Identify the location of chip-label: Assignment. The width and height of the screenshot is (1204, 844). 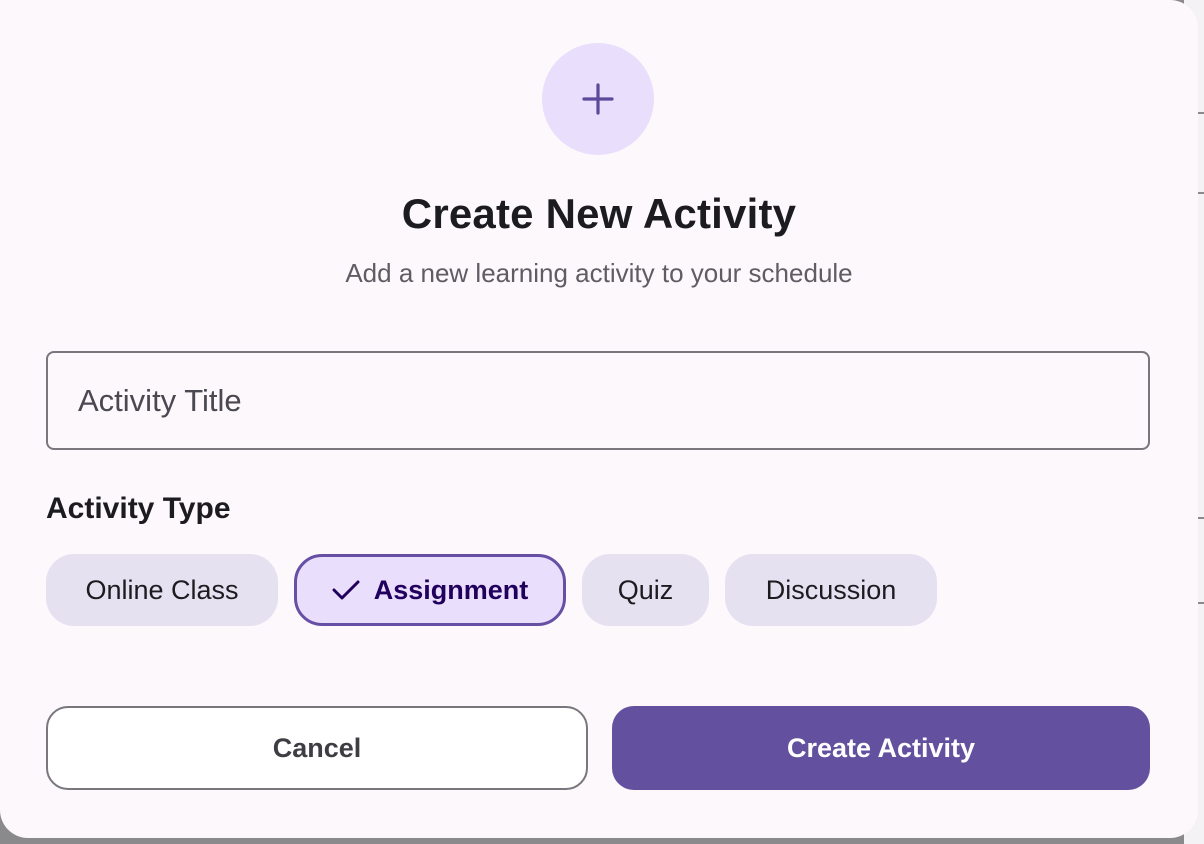
(451, 589).